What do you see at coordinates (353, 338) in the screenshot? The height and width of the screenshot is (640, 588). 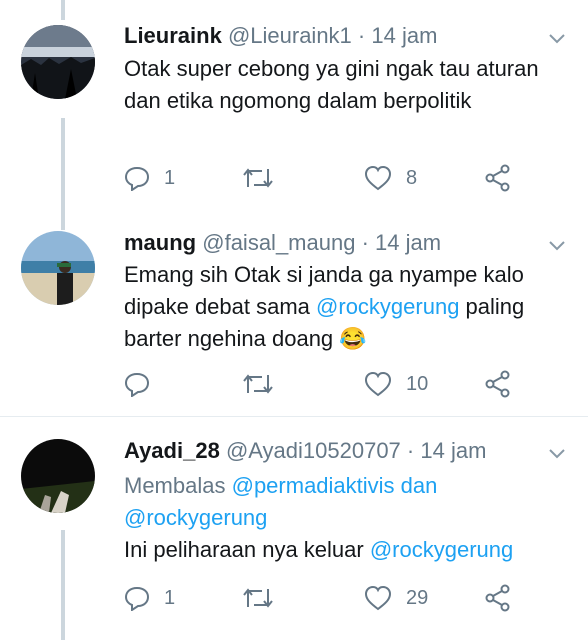 I see `laughing-emoji: 😂` at bounding box center [353, 338].